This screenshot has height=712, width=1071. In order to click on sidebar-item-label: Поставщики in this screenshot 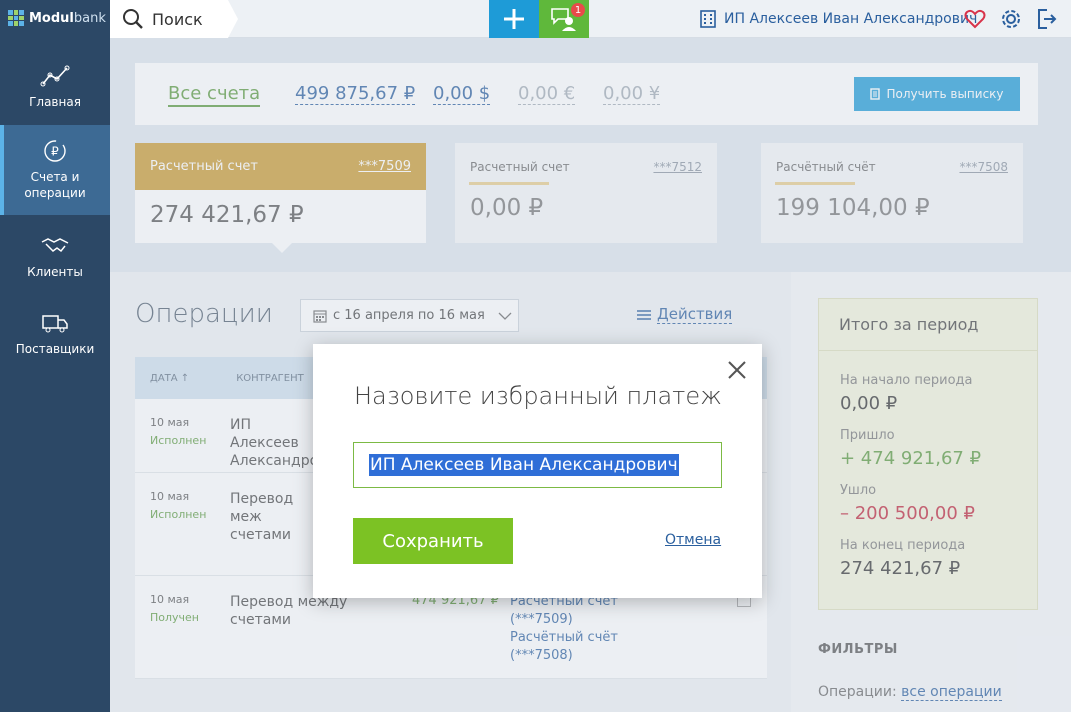, I will do `click(55, 349)`.